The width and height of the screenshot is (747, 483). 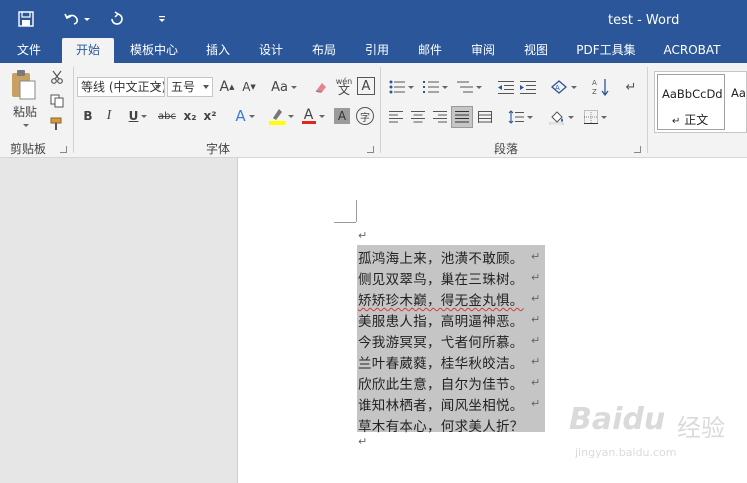 I want to click on poem-line: 草木有本心，何求美人折？, so click(x=441, y=425).